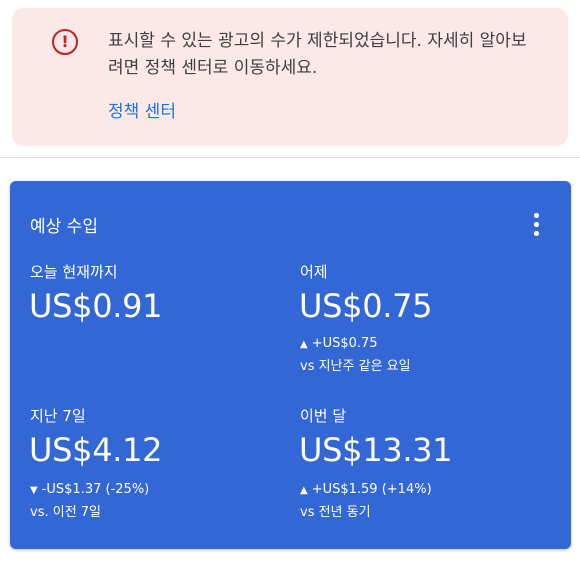  Describe the element at coordinates (34, 490) in the screenshot. I see `arrow-down-icon: ▼` at that location.